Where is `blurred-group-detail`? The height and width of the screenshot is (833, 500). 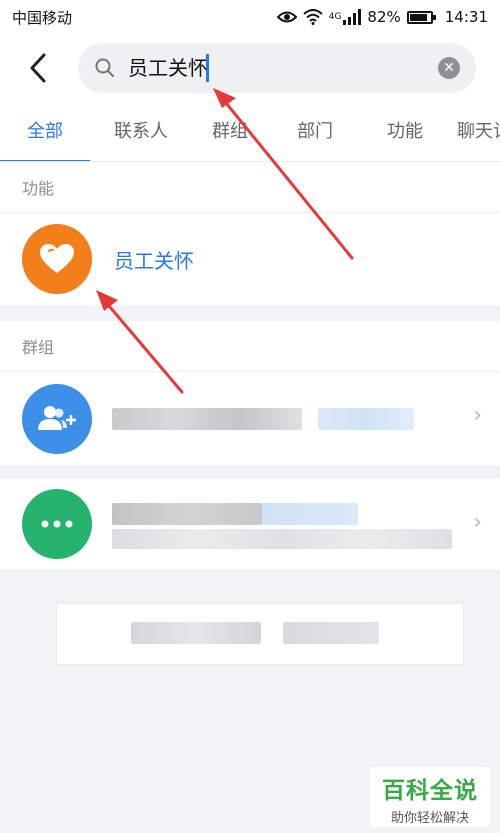
blurred-group-detail is located at coordinates (282, 539).